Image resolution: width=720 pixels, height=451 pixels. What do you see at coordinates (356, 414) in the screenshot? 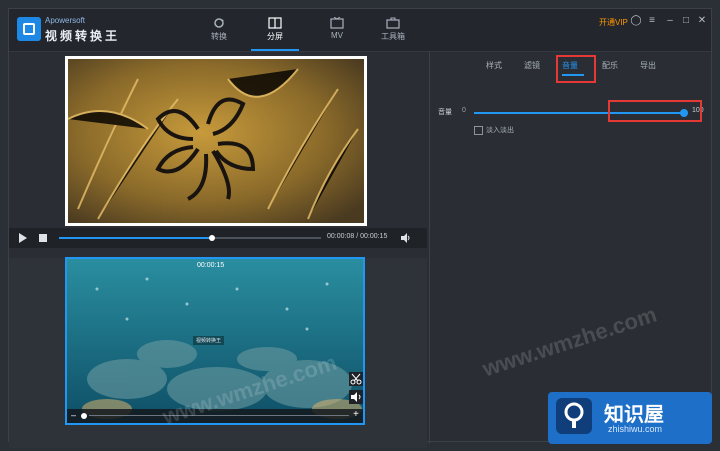
I see `zoom-in-icon: +` at bounding box center [356, 414].